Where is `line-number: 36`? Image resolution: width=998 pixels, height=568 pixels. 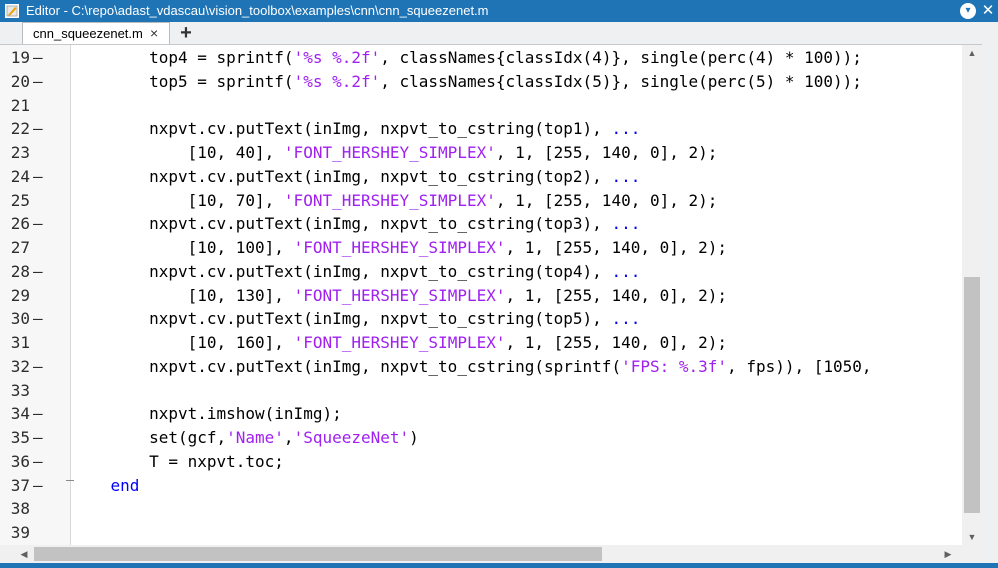
line-number: 36 is located at coordinates (20, 461).